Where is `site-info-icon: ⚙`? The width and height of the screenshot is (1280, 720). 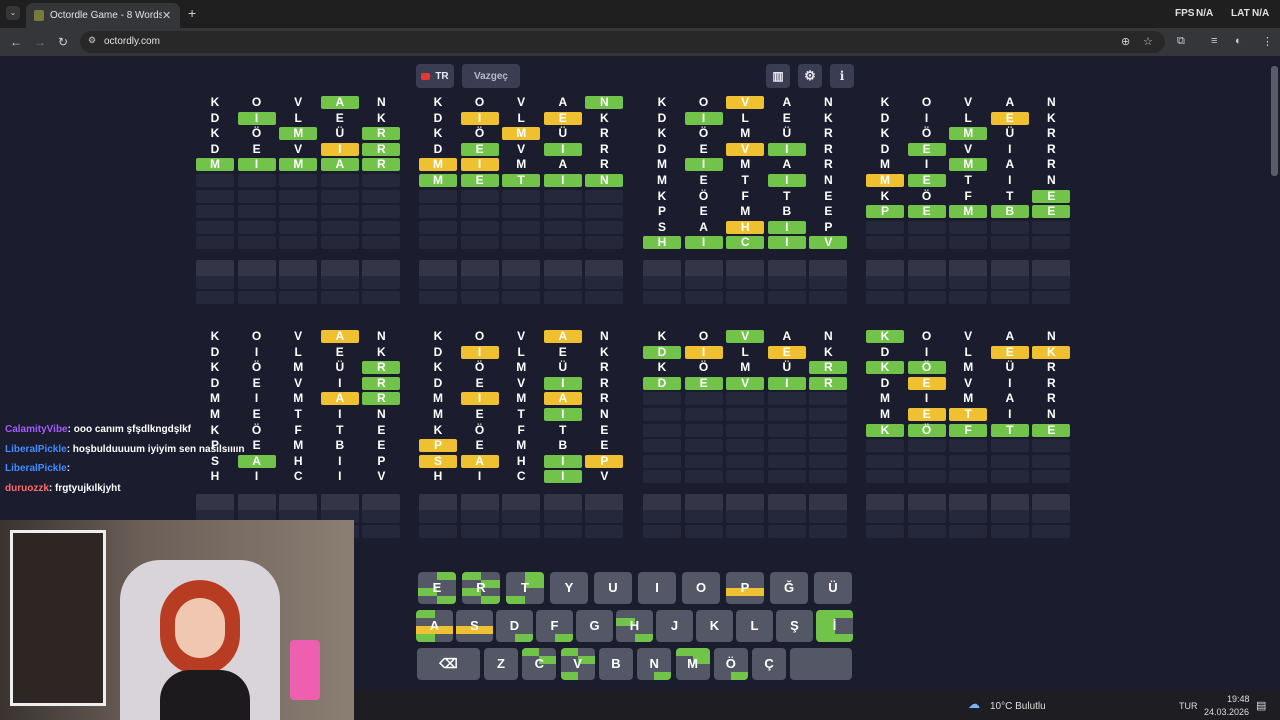
site-info-icon: ⚙ is located at coordinates (92, 40).